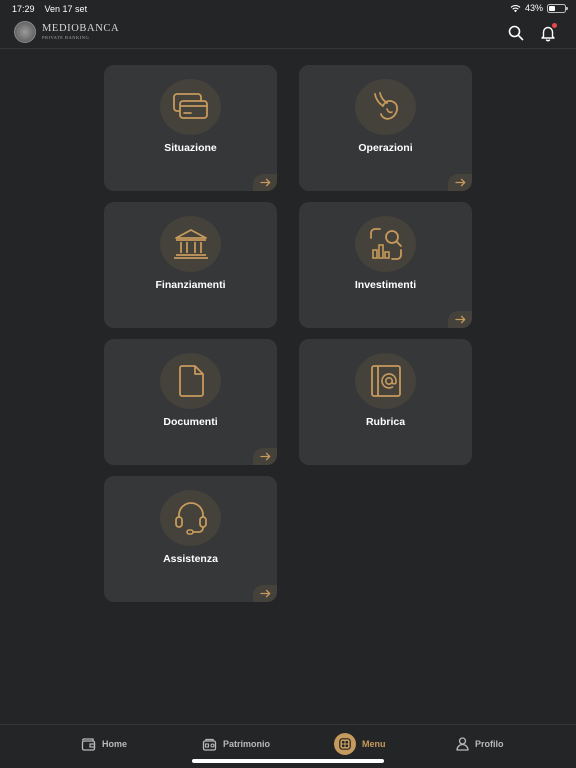 The height and width of the screenshot is (768, 576). What do you see at coordinates (557, 8) in the screenshot?
I see `battery-icon` at bounding box center [557, 8].